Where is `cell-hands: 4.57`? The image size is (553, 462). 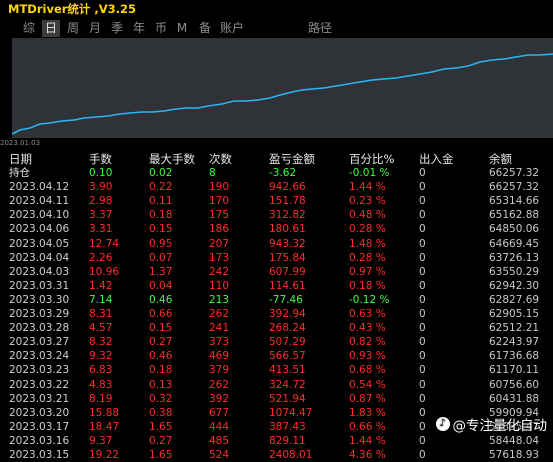 cell-hands: 4.57 is located at coordinates (101, 328).